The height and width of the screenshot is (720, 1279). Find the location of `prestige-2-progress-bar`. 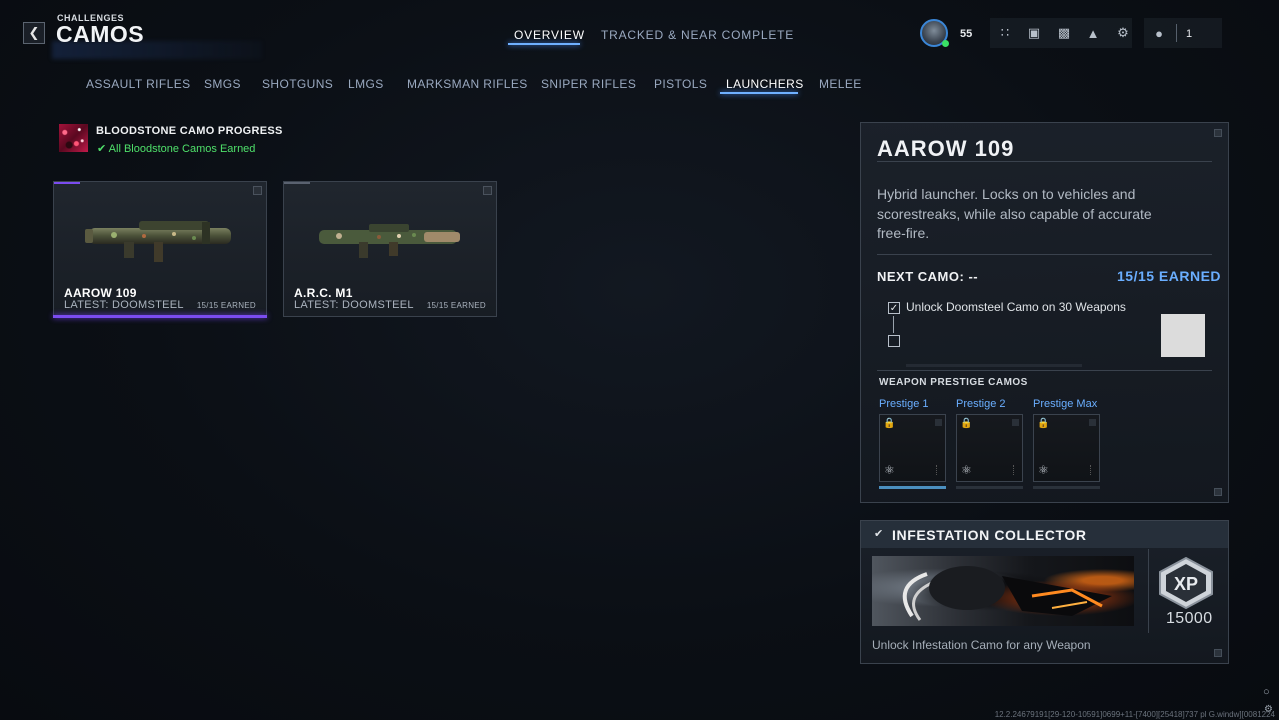

prestige-2-progress-bar is located at coordinates (989, 487).